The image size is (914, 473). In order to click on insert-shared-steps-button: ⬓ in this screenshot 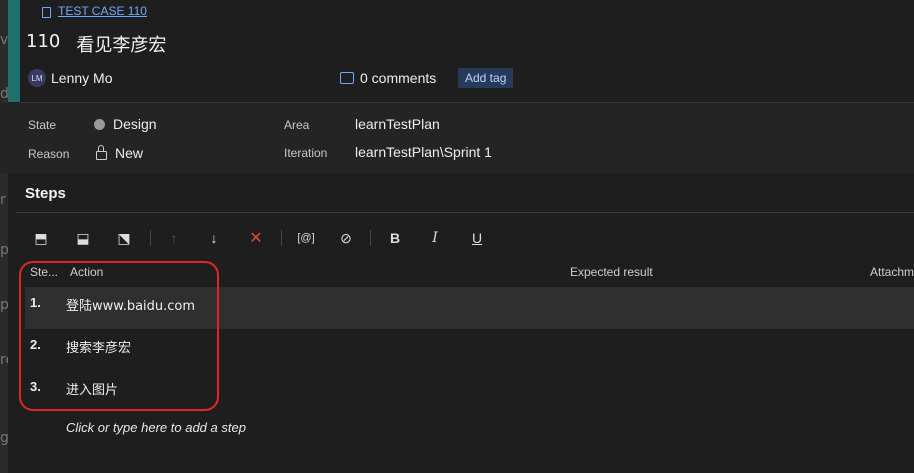, I will do `click(83, 238)`.